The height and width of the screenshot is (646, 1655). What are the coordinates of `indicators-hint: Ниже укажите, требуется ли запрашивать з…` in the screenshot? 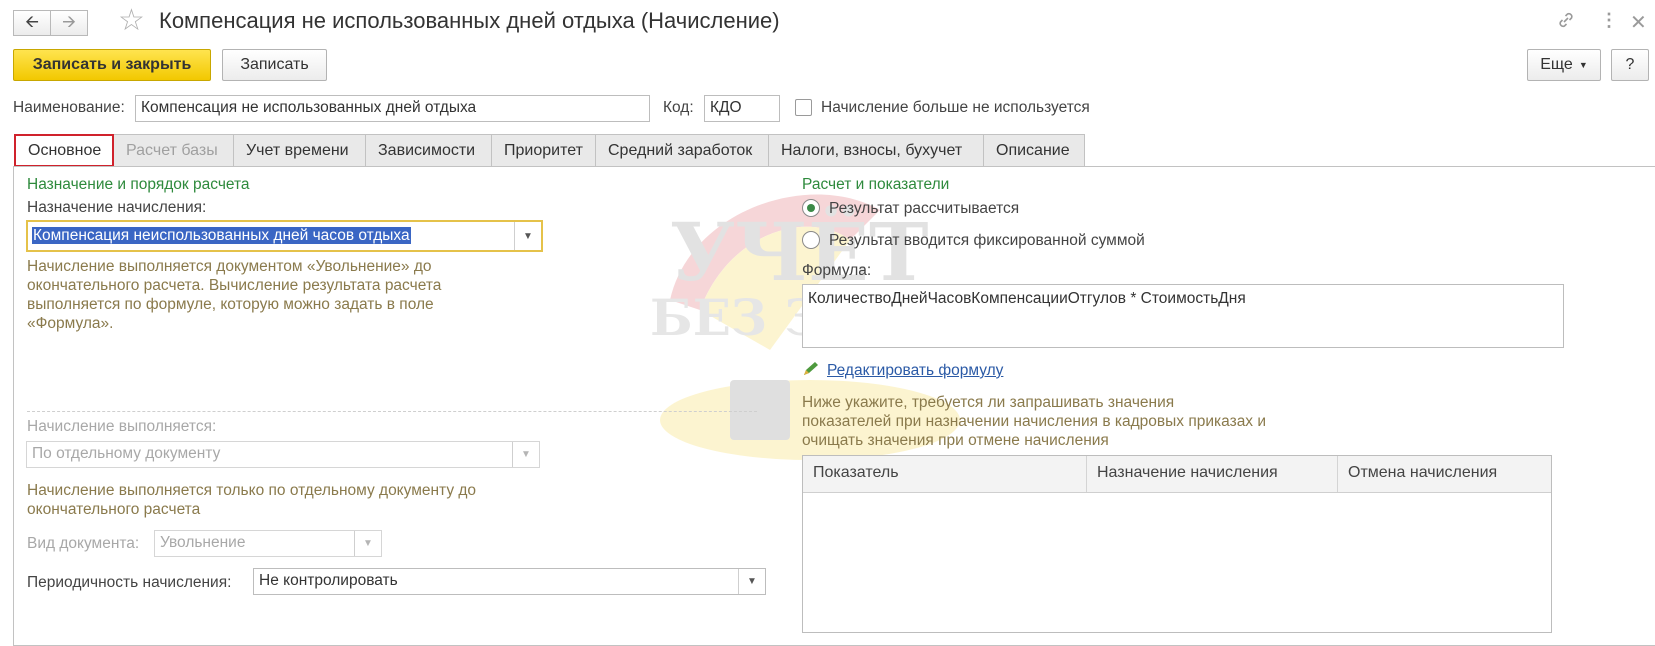 It's located at (1034, 421).